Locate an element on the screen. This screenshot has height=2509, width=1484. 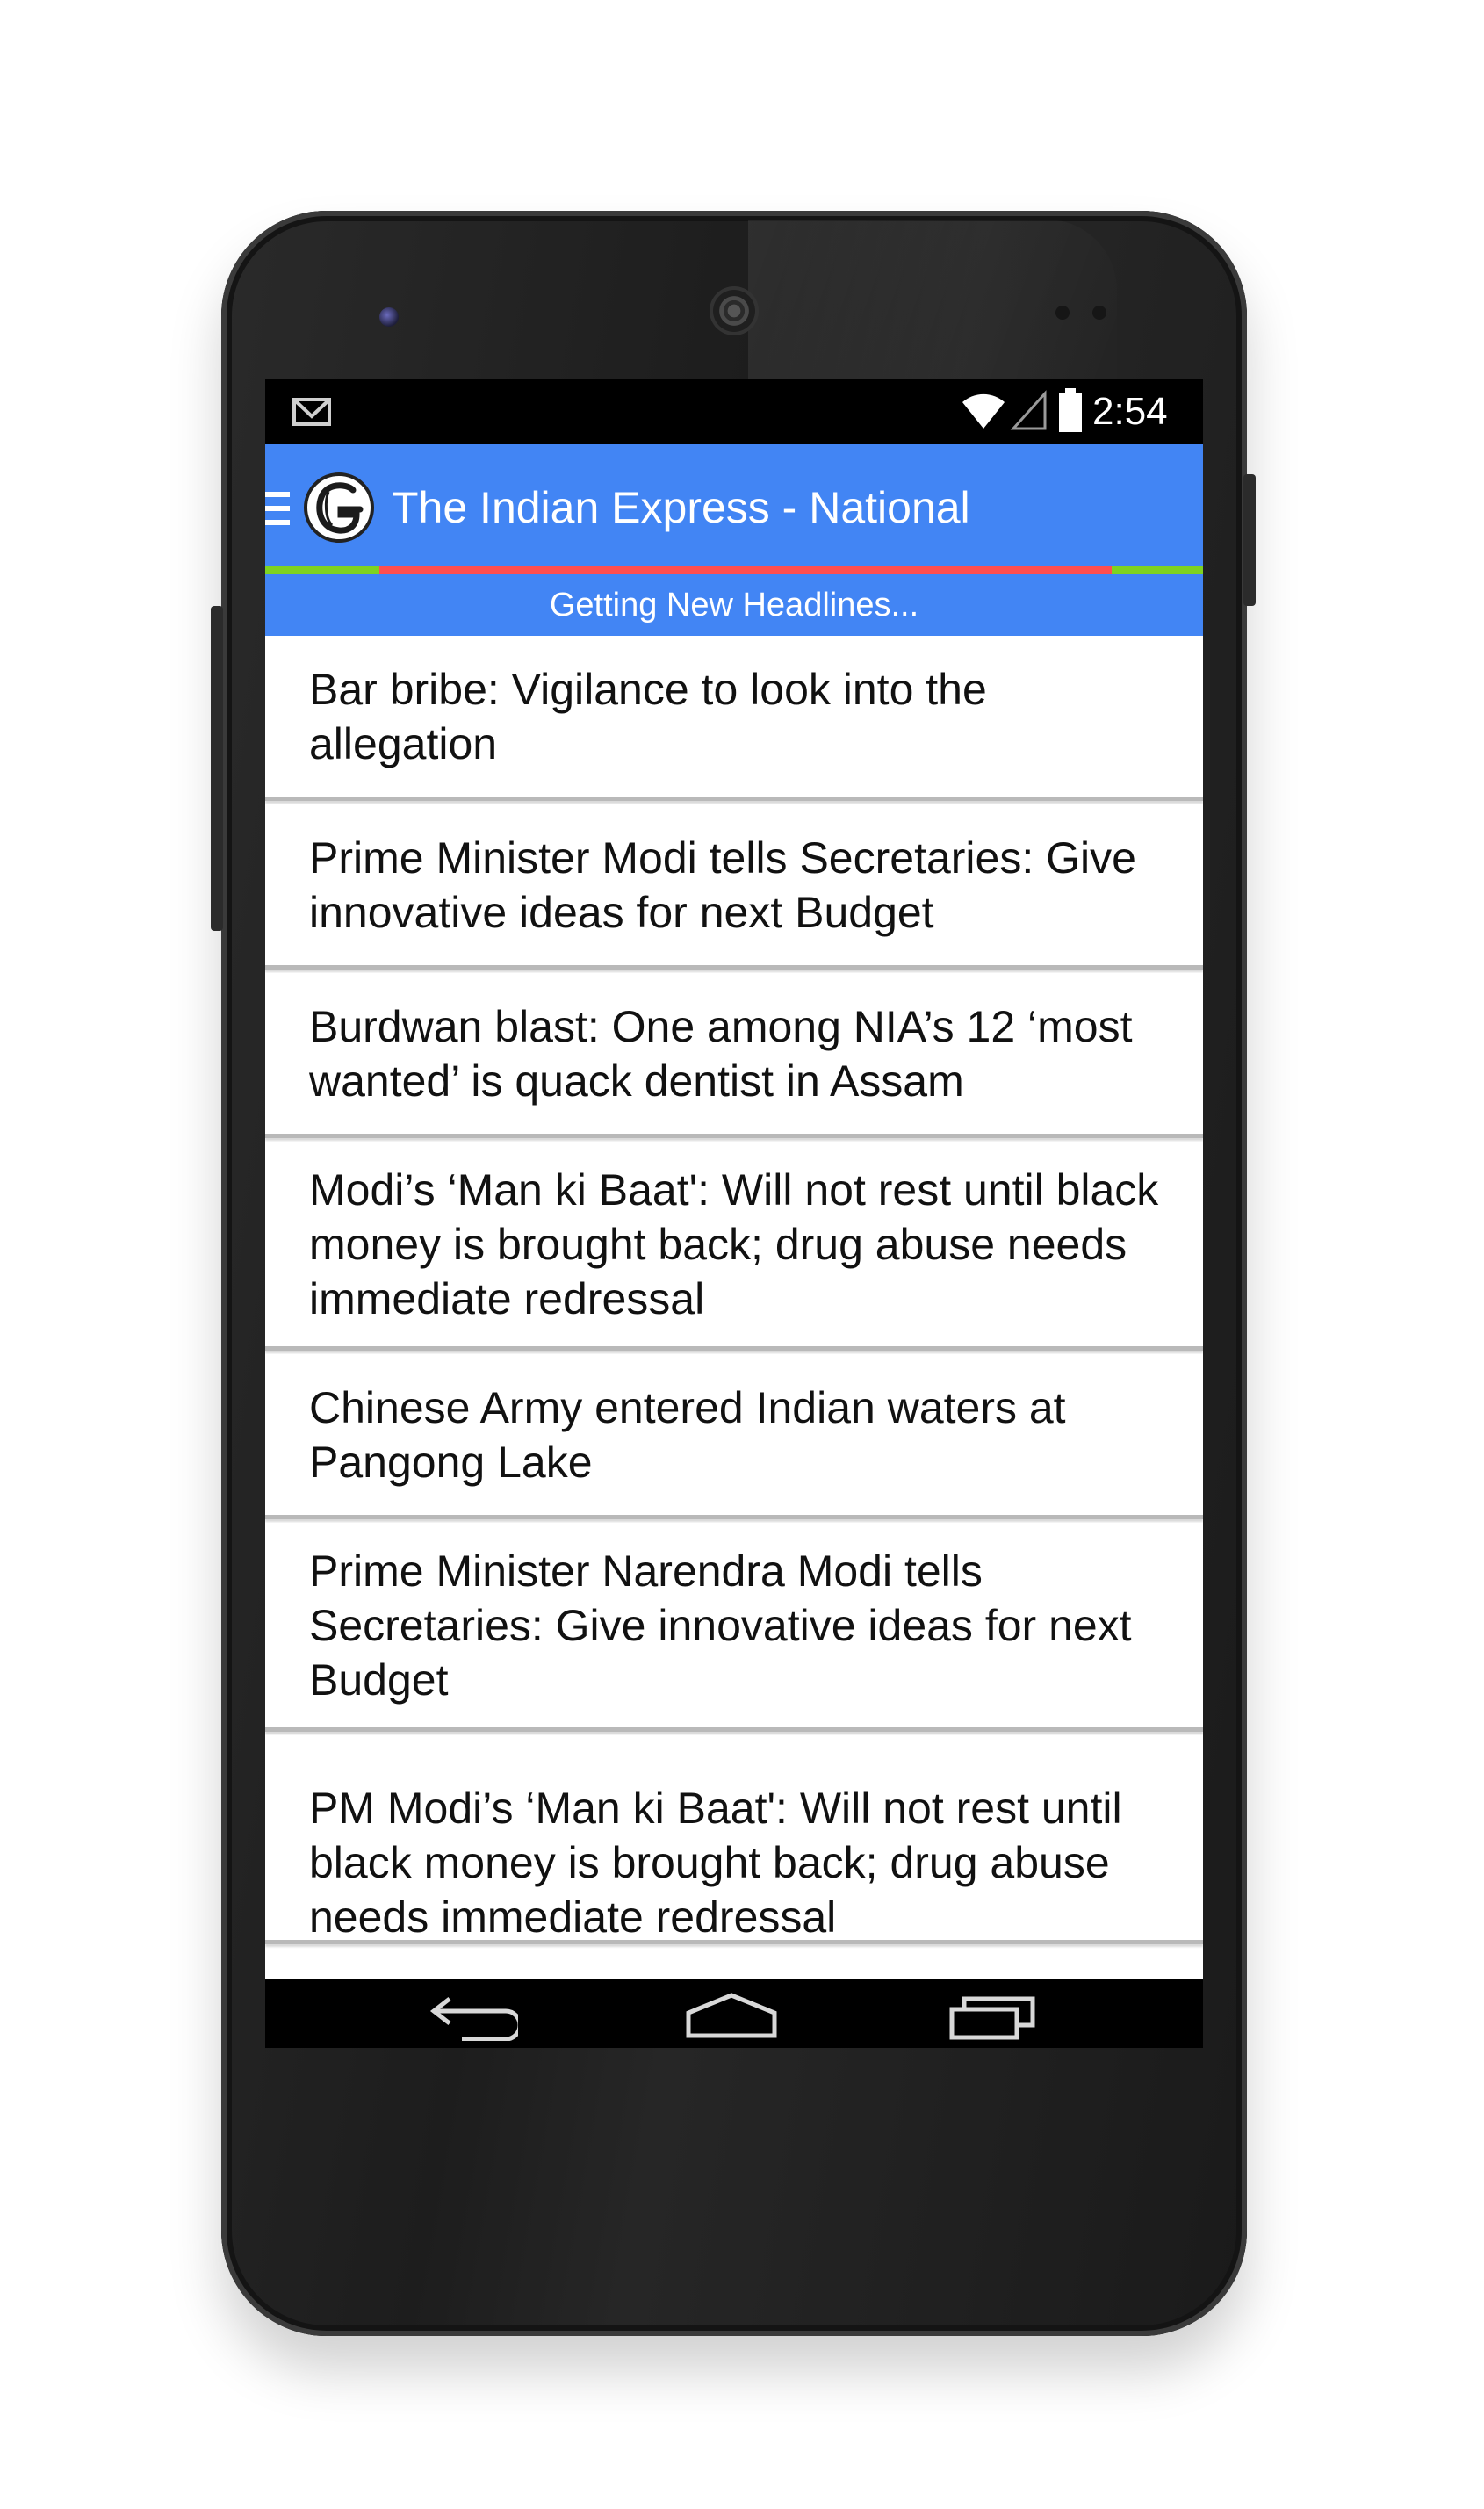
back-icon is located at coordinates (472, 2017).